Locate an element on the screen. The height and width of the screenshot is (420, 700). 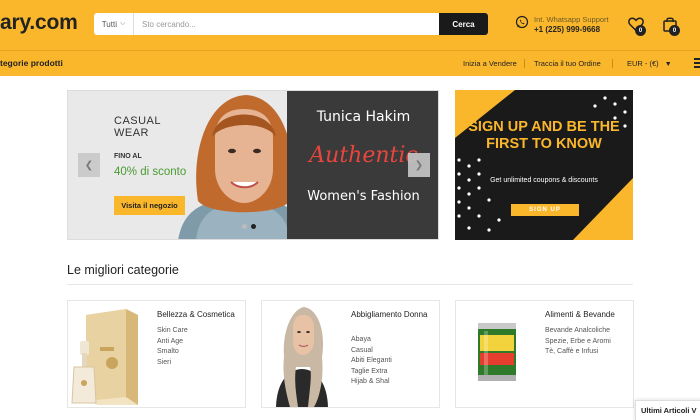
caret-down-icon: ▼ is located at coordinates (668, 64).